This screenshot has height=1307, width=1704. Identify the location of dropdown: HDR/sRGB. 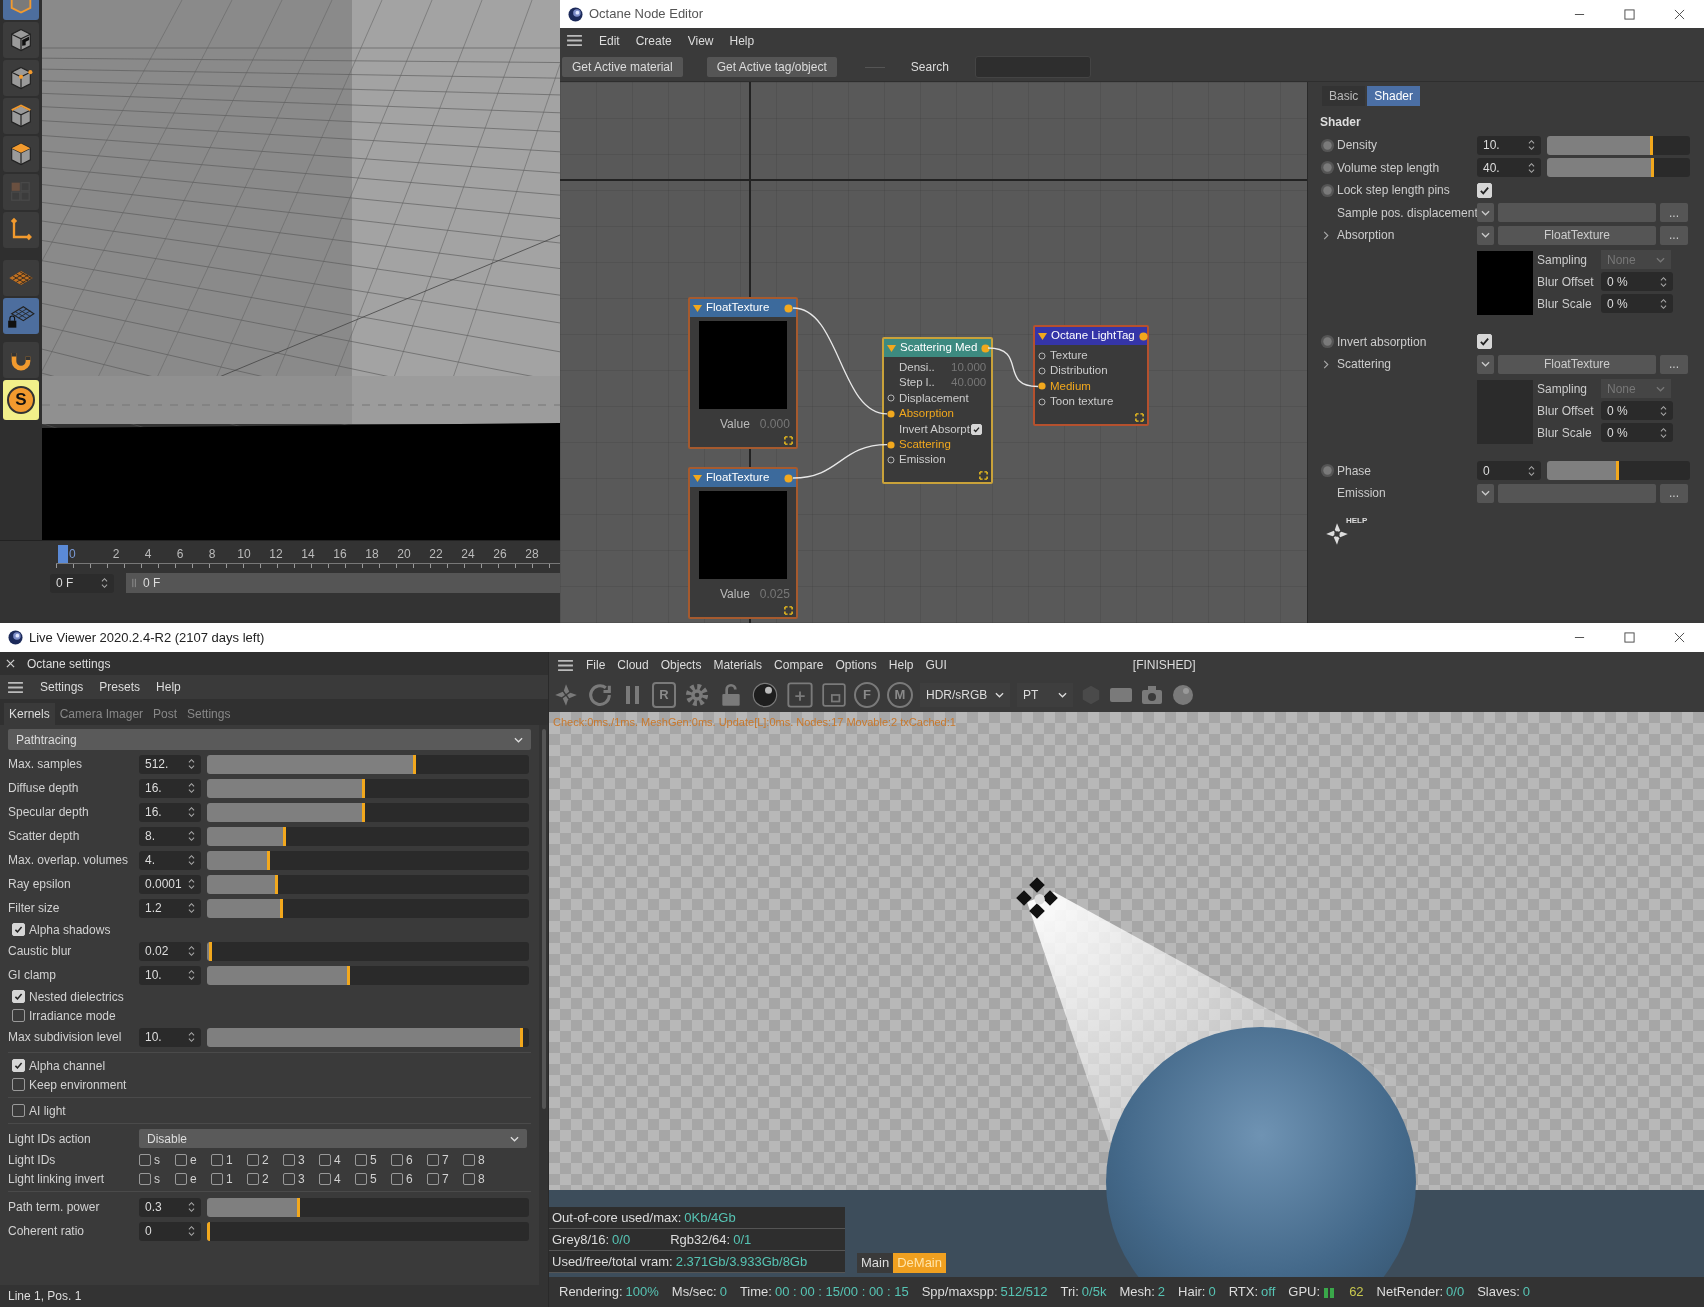
(965, 695).